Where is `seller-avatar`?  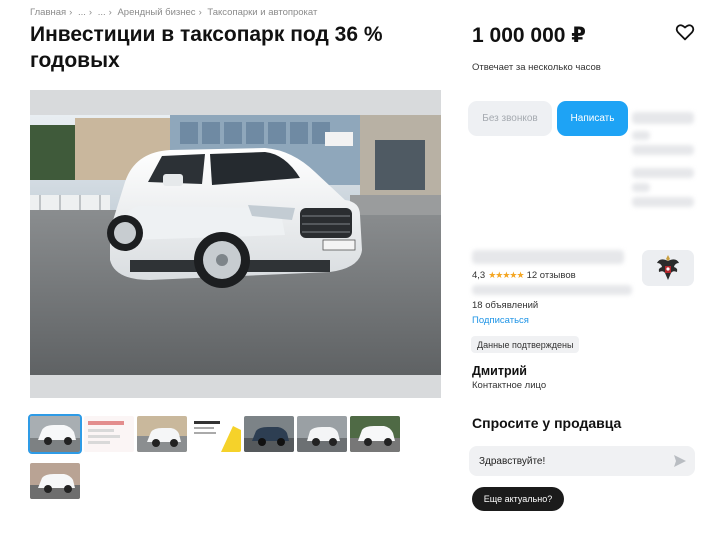 seller-avatar is located at coordinates (668, 268).